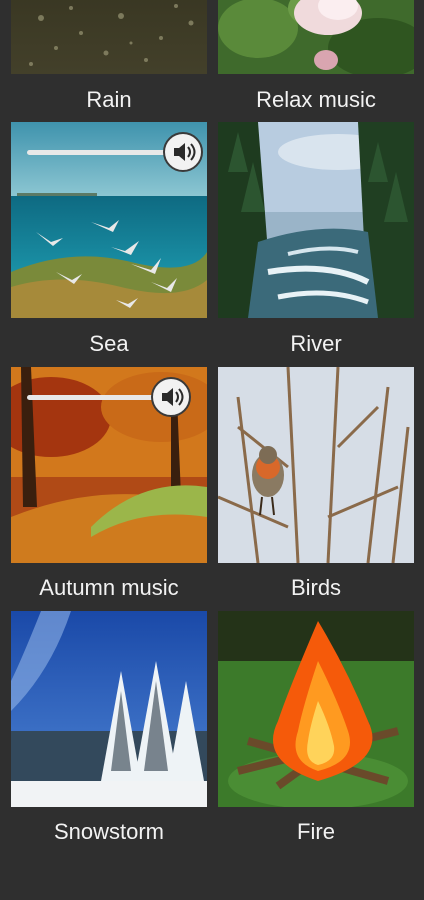  What do you see at coordinates (316, 343) in the screenshot?
I see `sound-label-river: River` at bounding box center [316, 343].